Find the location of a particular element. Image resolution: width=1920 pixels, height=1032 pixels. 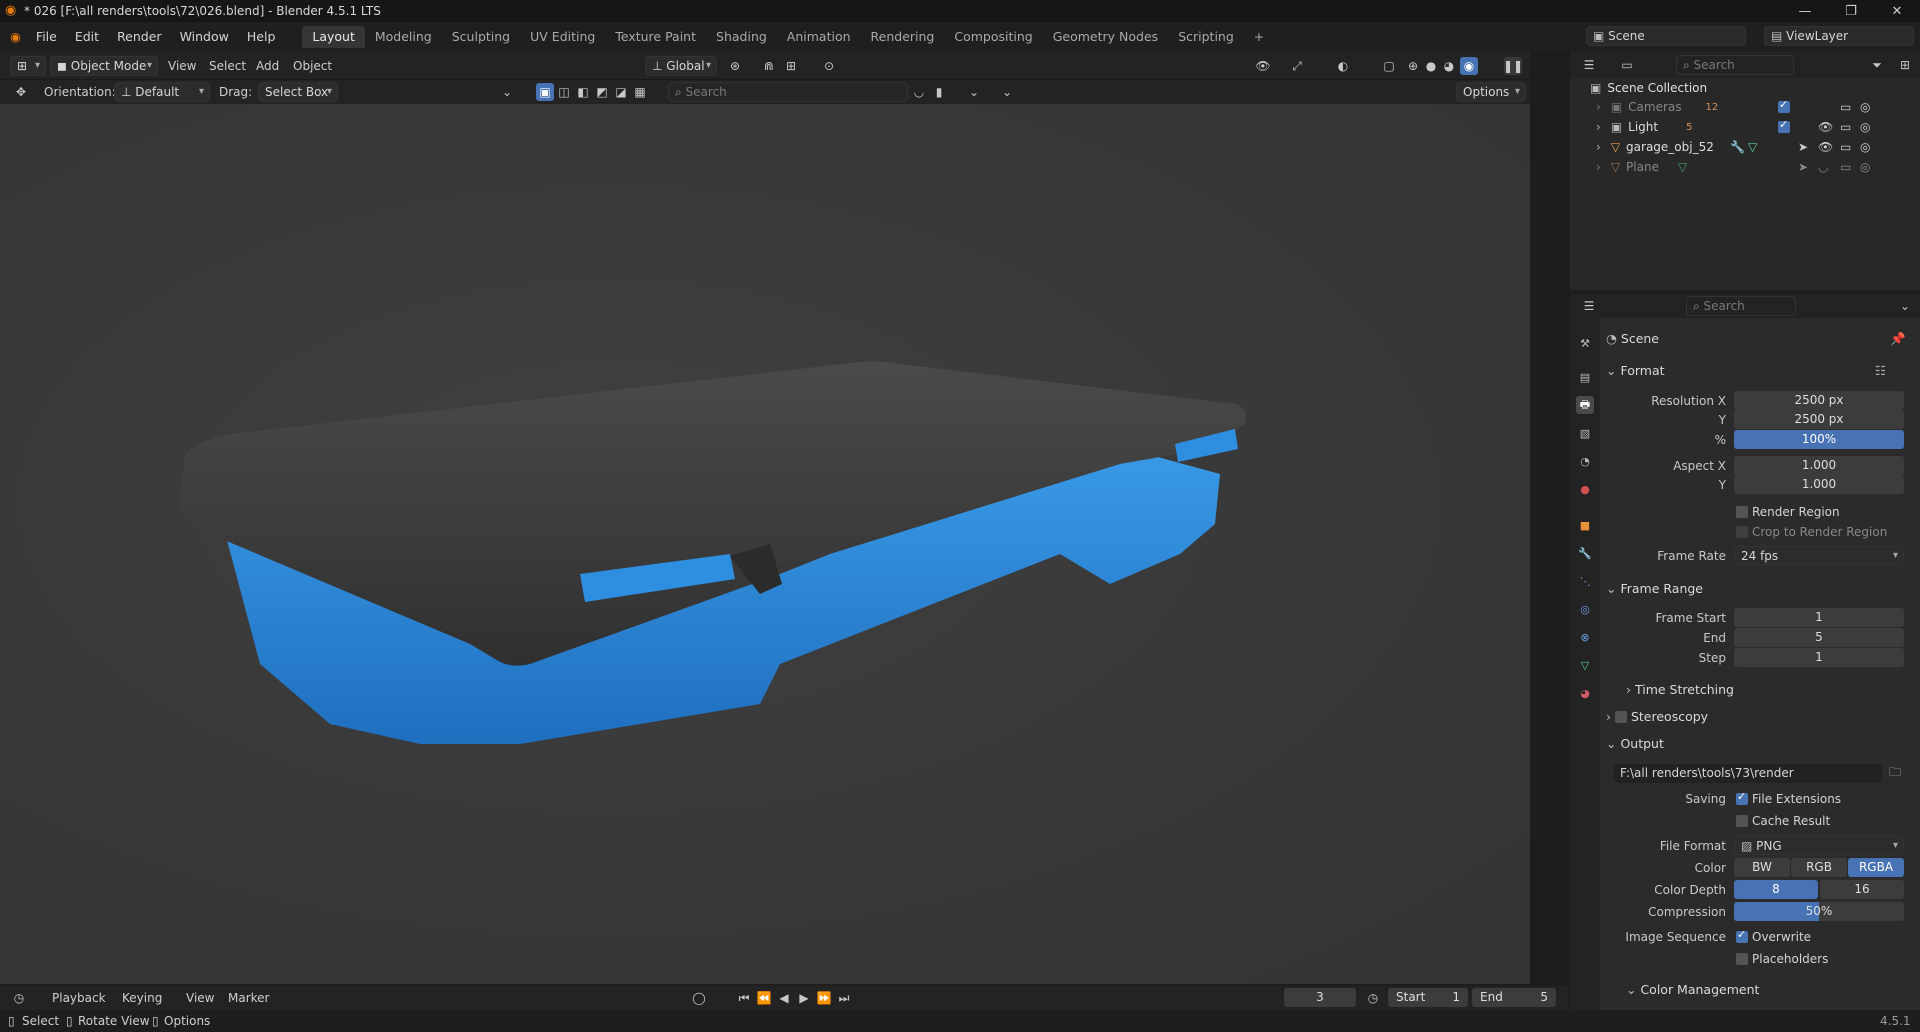

viewport-menu-add: Add is located at coordinates (267, 66).